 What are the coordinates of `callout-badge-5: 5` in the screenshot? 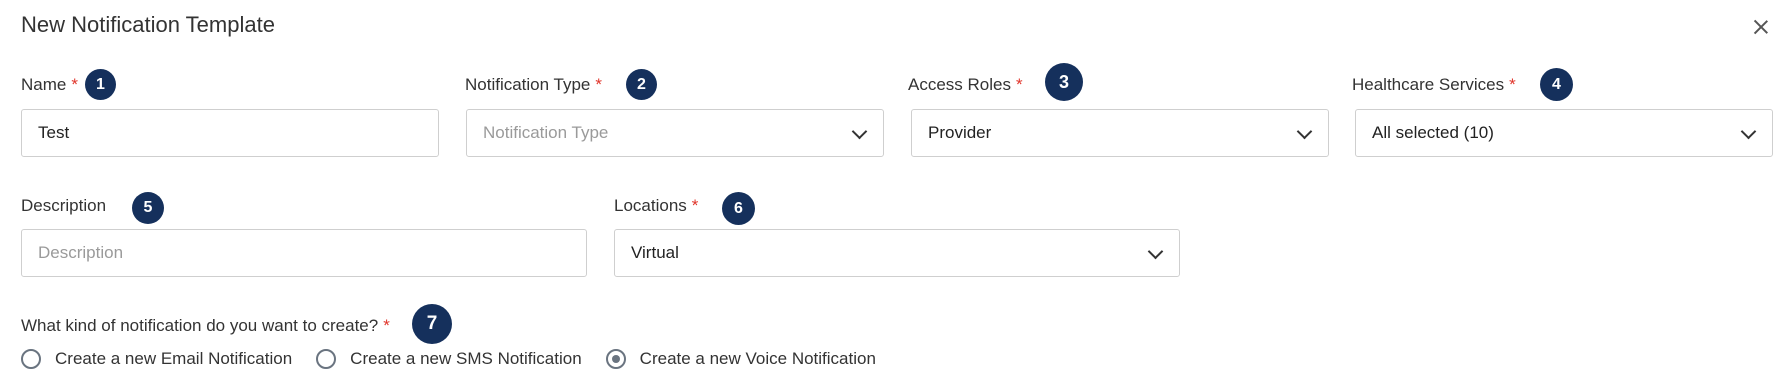 It's located at (148, 208).